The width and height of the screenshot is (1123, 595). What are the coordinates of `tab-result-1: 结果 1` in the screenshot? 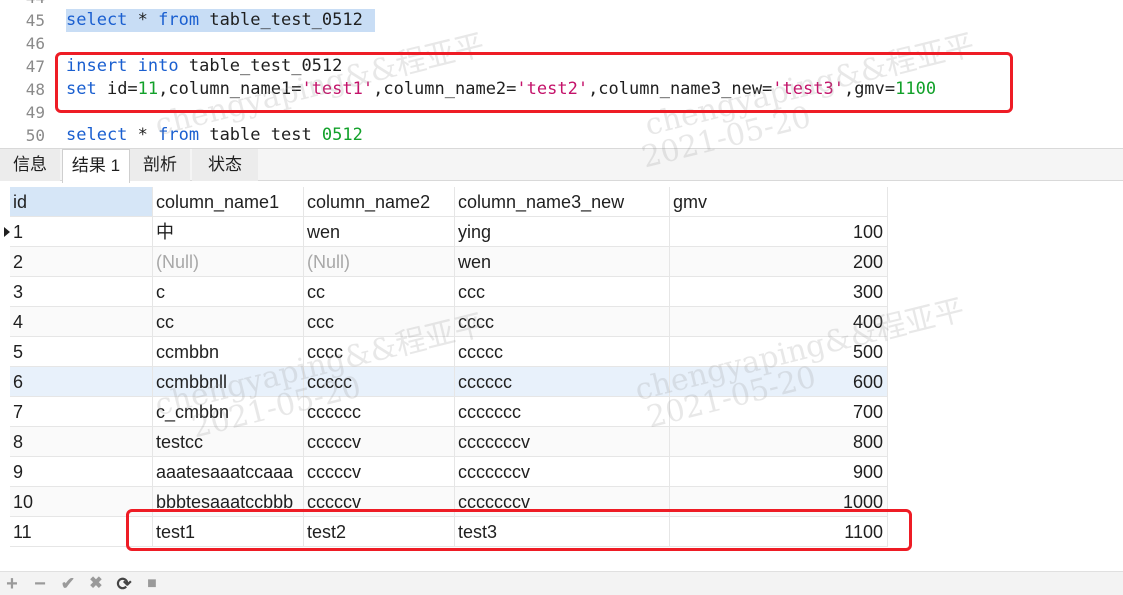 It's located at (96, 166).